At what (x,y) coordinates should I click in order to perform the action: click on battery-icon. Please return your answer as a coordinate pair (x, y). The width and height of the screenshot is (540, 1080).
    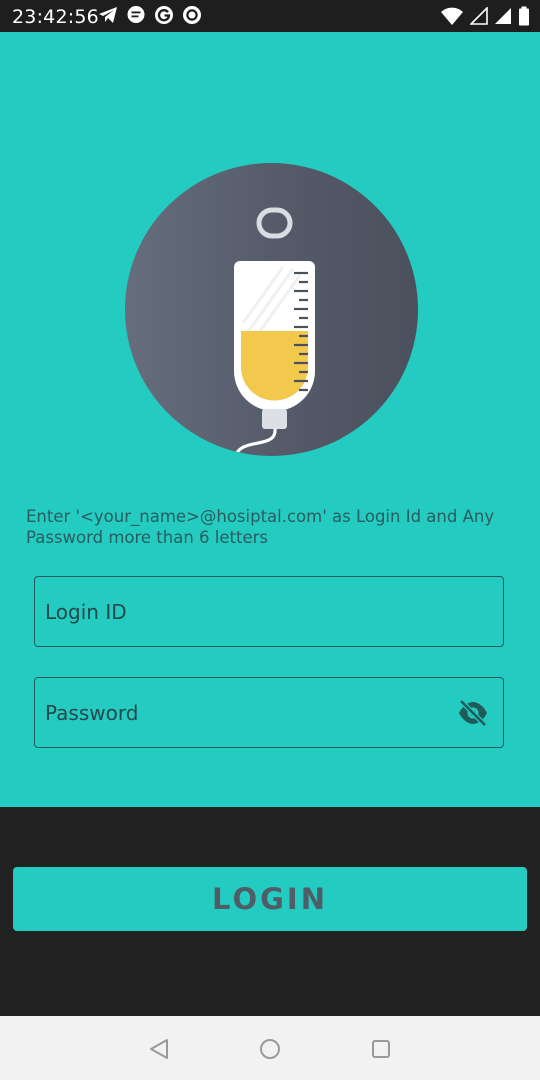
    Looking at the image, I should click on (524, 18).